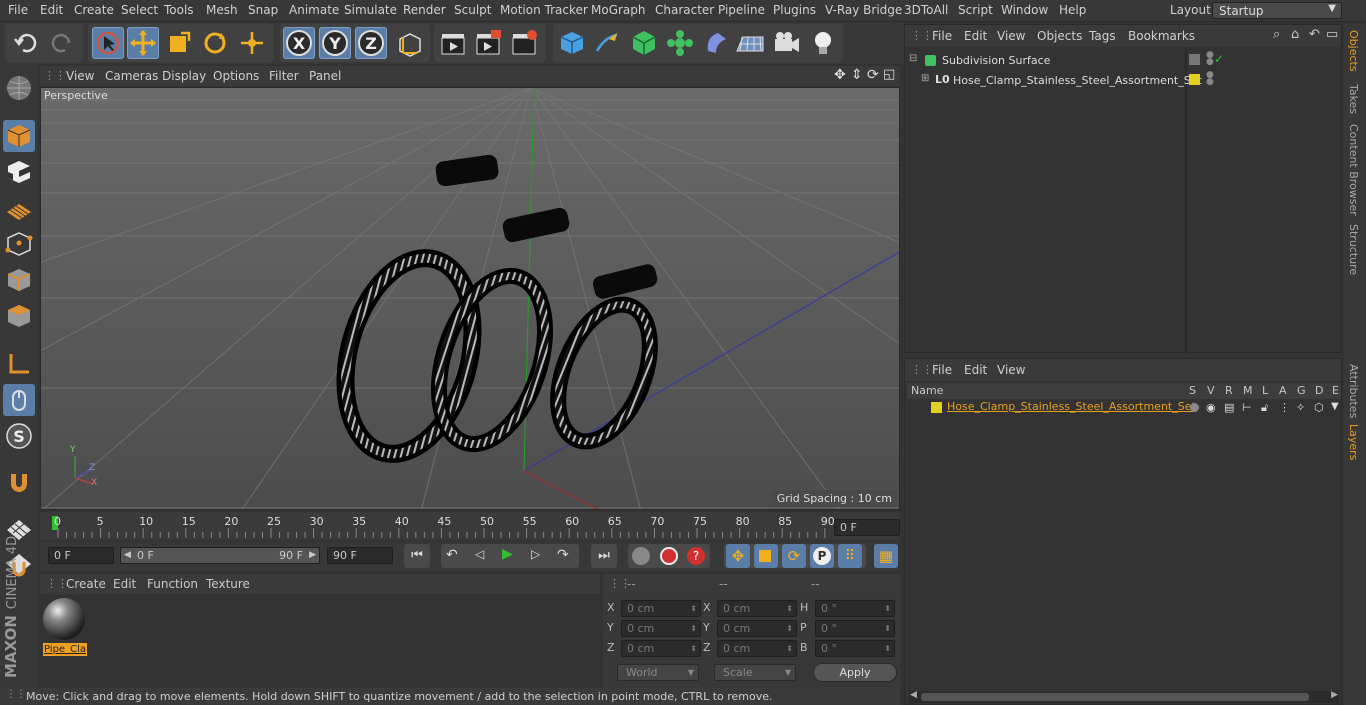 Image resolution: width=1366 pixels, height=705 pixels. Describe the element at coordinates (417, 556) in the screenshot. I see `go-to-start-button: ⏮` at that location.